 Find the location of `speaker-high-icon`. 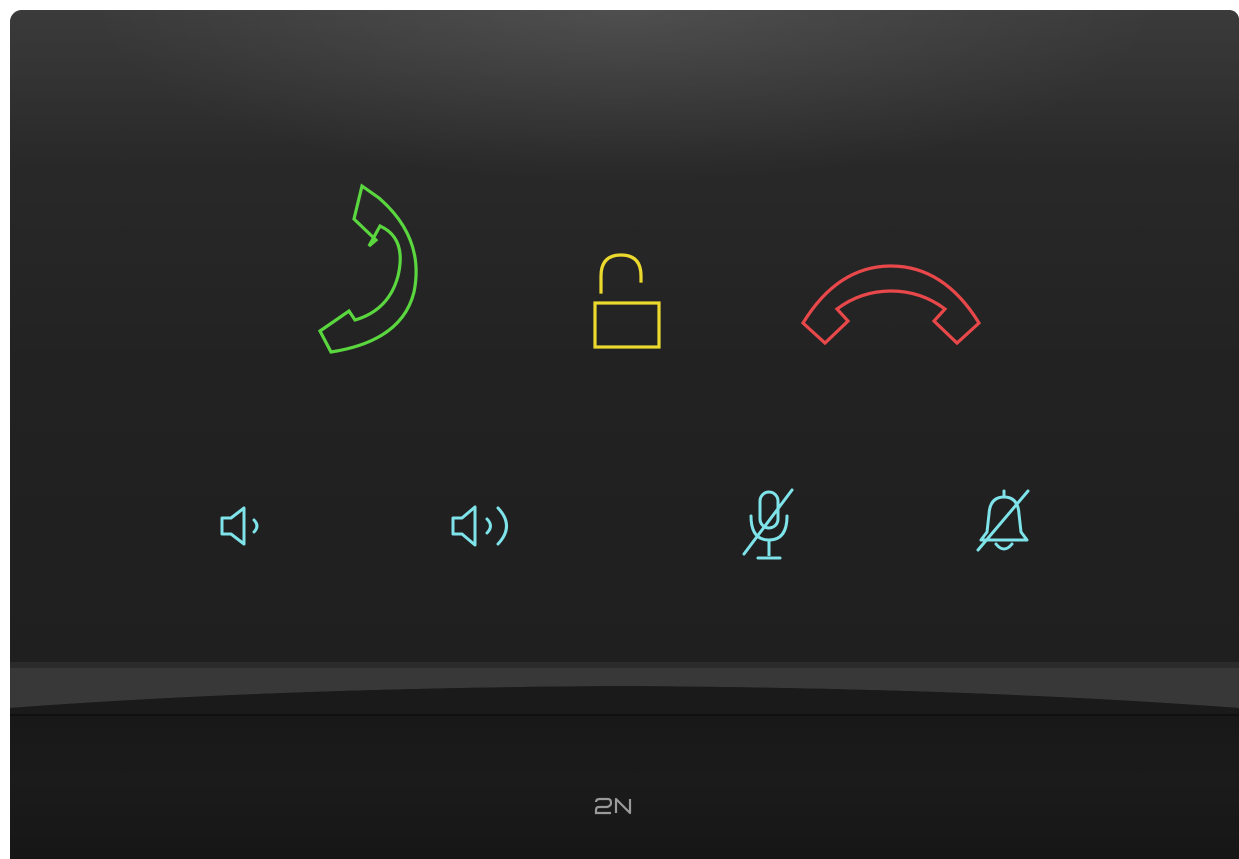

speaker-high-icon is located at coordinates (479, 526).